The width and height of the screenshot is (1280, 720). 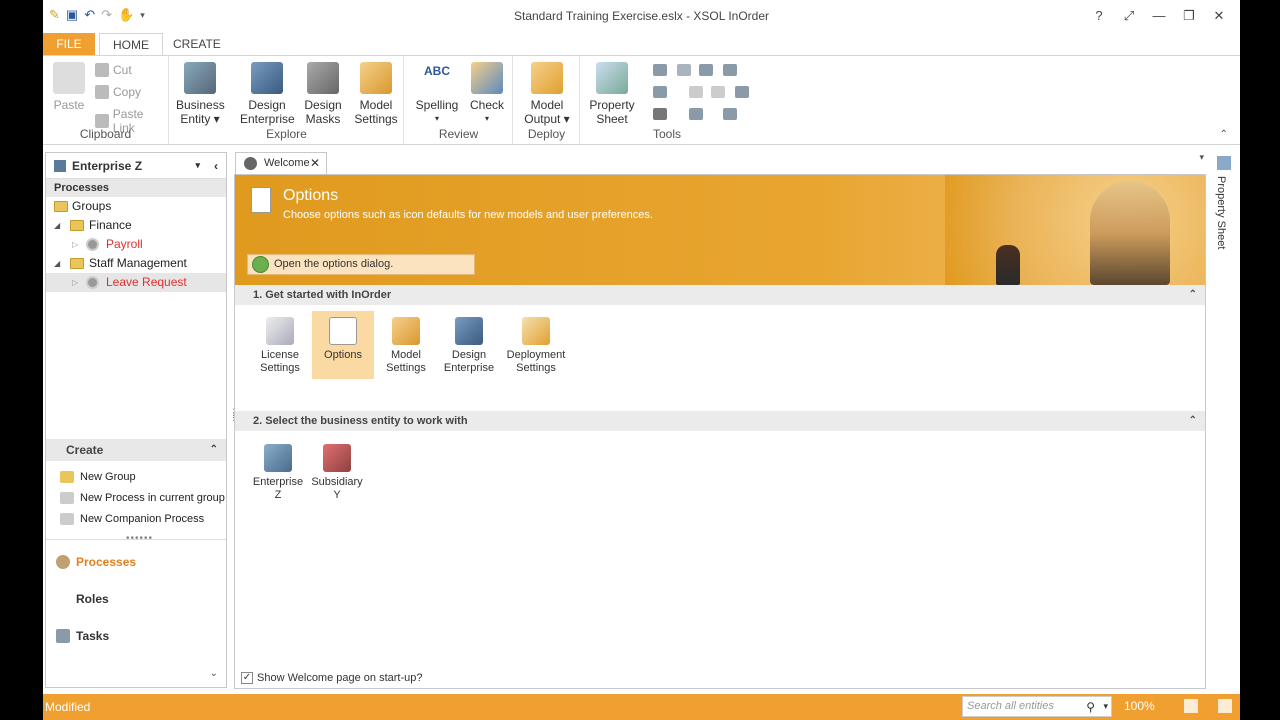 I want to click on tool-add-icon, so click(x=706, y=70).